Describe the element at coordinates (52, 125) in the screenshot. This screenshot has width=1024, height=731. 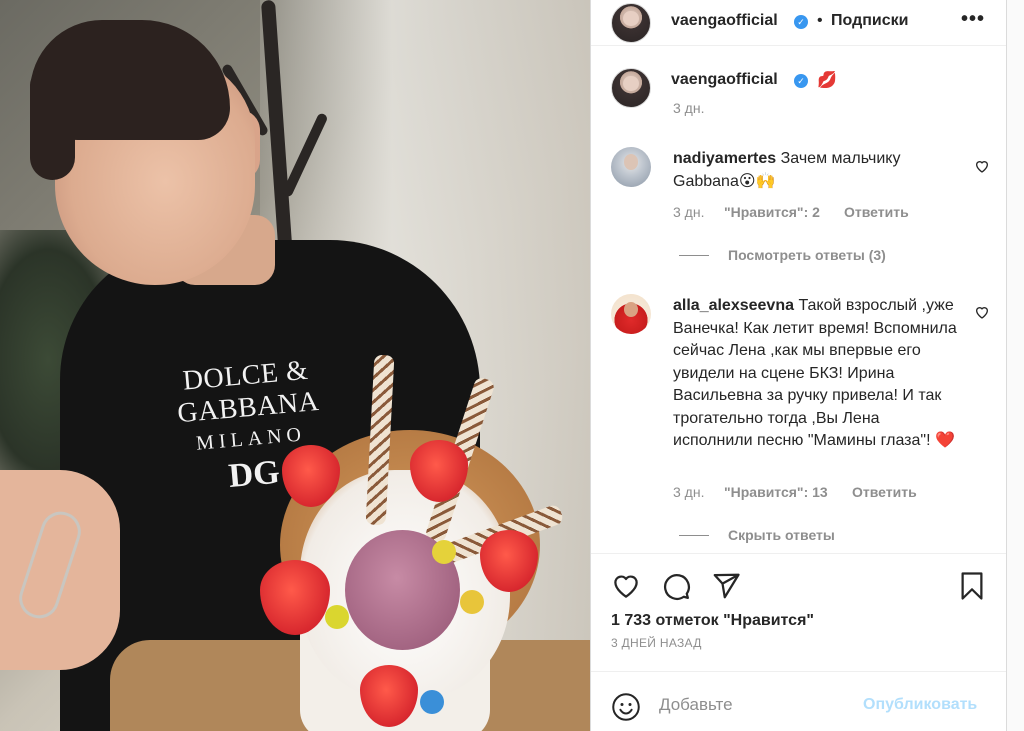
I see `photo-hair` at that location.